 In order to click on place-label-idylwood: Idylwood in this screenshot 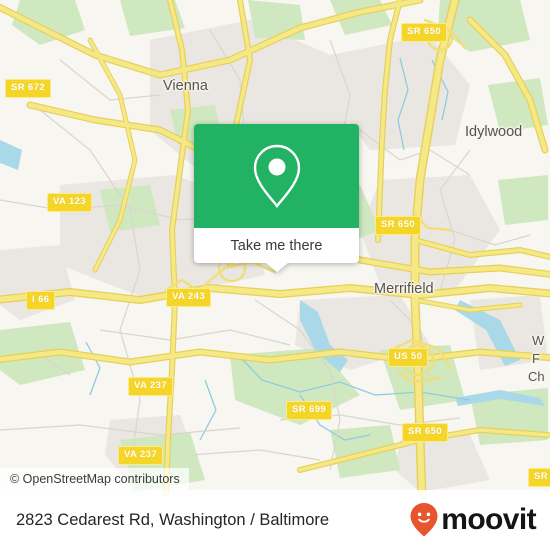, I will do `click(494, 132)`.